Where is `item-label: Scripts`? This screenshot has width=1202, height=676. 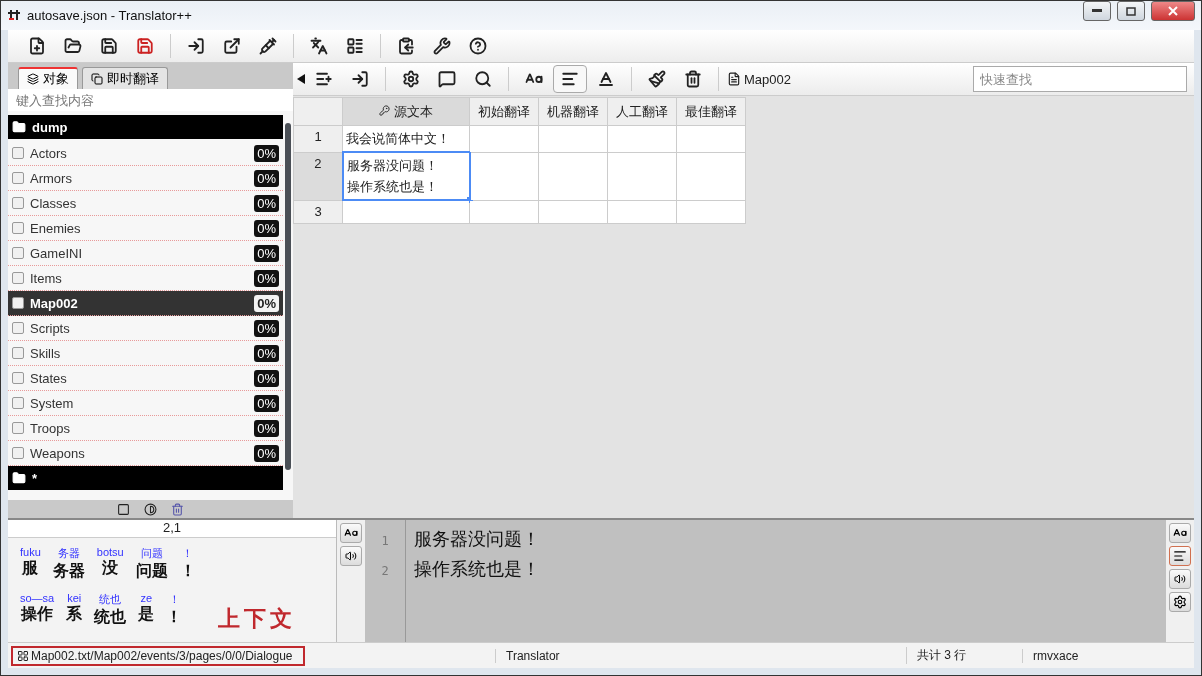 item-label: Scripts is located at coordinates (50, 328).